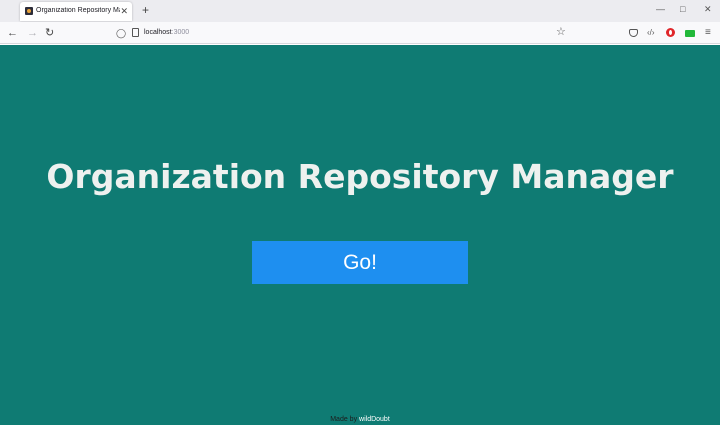  I want to click on tab-title: Organization Repository Mana, so click(78, 10).